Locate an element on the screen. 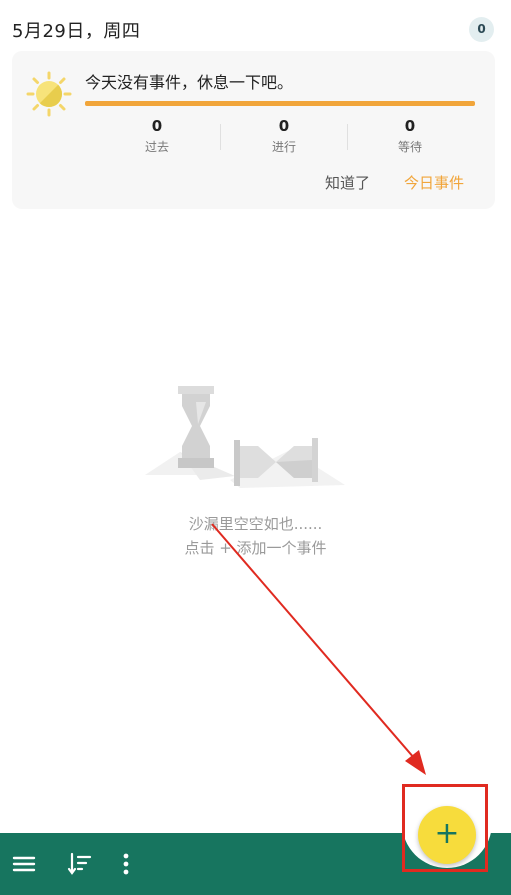 The width and height of the screenshot is (511, 895). stat-ongoing-label: 进行 is located at coordinates (283, 147).